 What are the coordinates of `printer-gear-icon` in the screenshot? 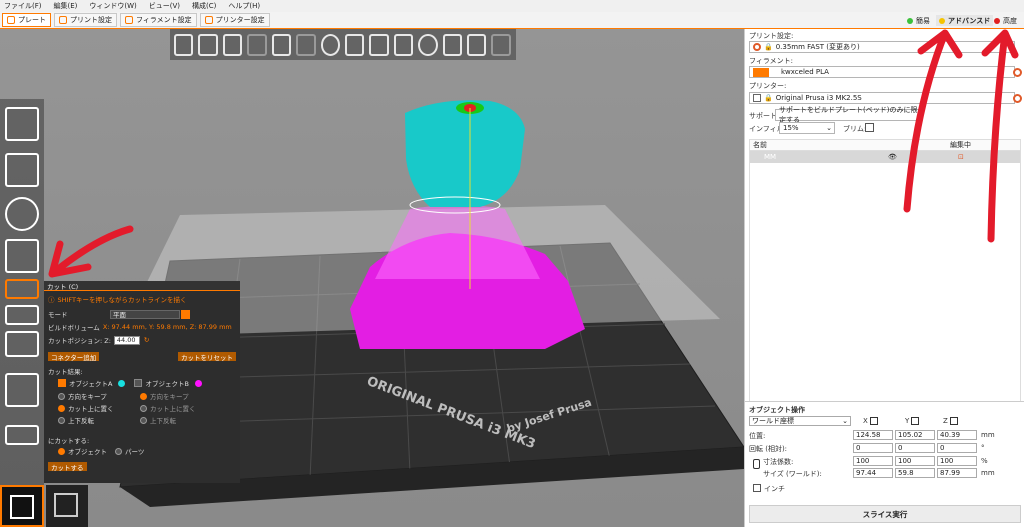 It's located at (1017, 98).